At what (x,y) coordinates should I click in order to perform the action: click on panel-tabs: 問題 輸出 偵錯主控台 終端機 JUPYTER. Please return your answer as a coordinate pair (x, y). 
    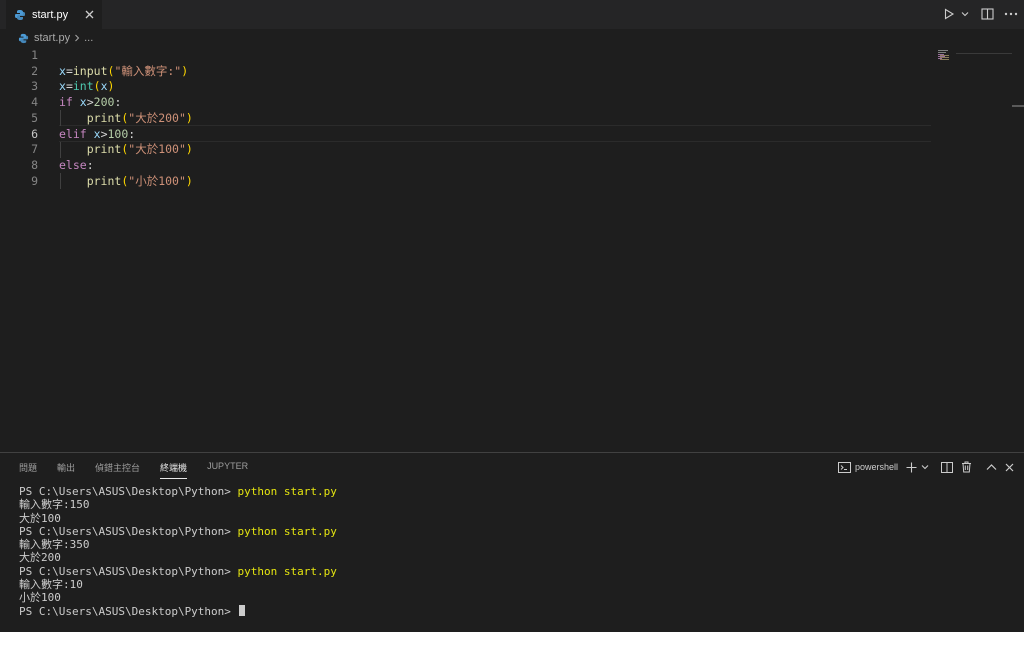
    Looking at the image, I should click on (143, 470).